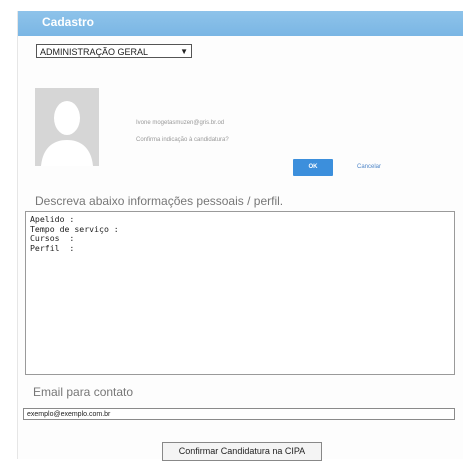  I want to click on candidate-info-text: Ivone mogetasmuzen@gris.br.od, so click(180, 123).